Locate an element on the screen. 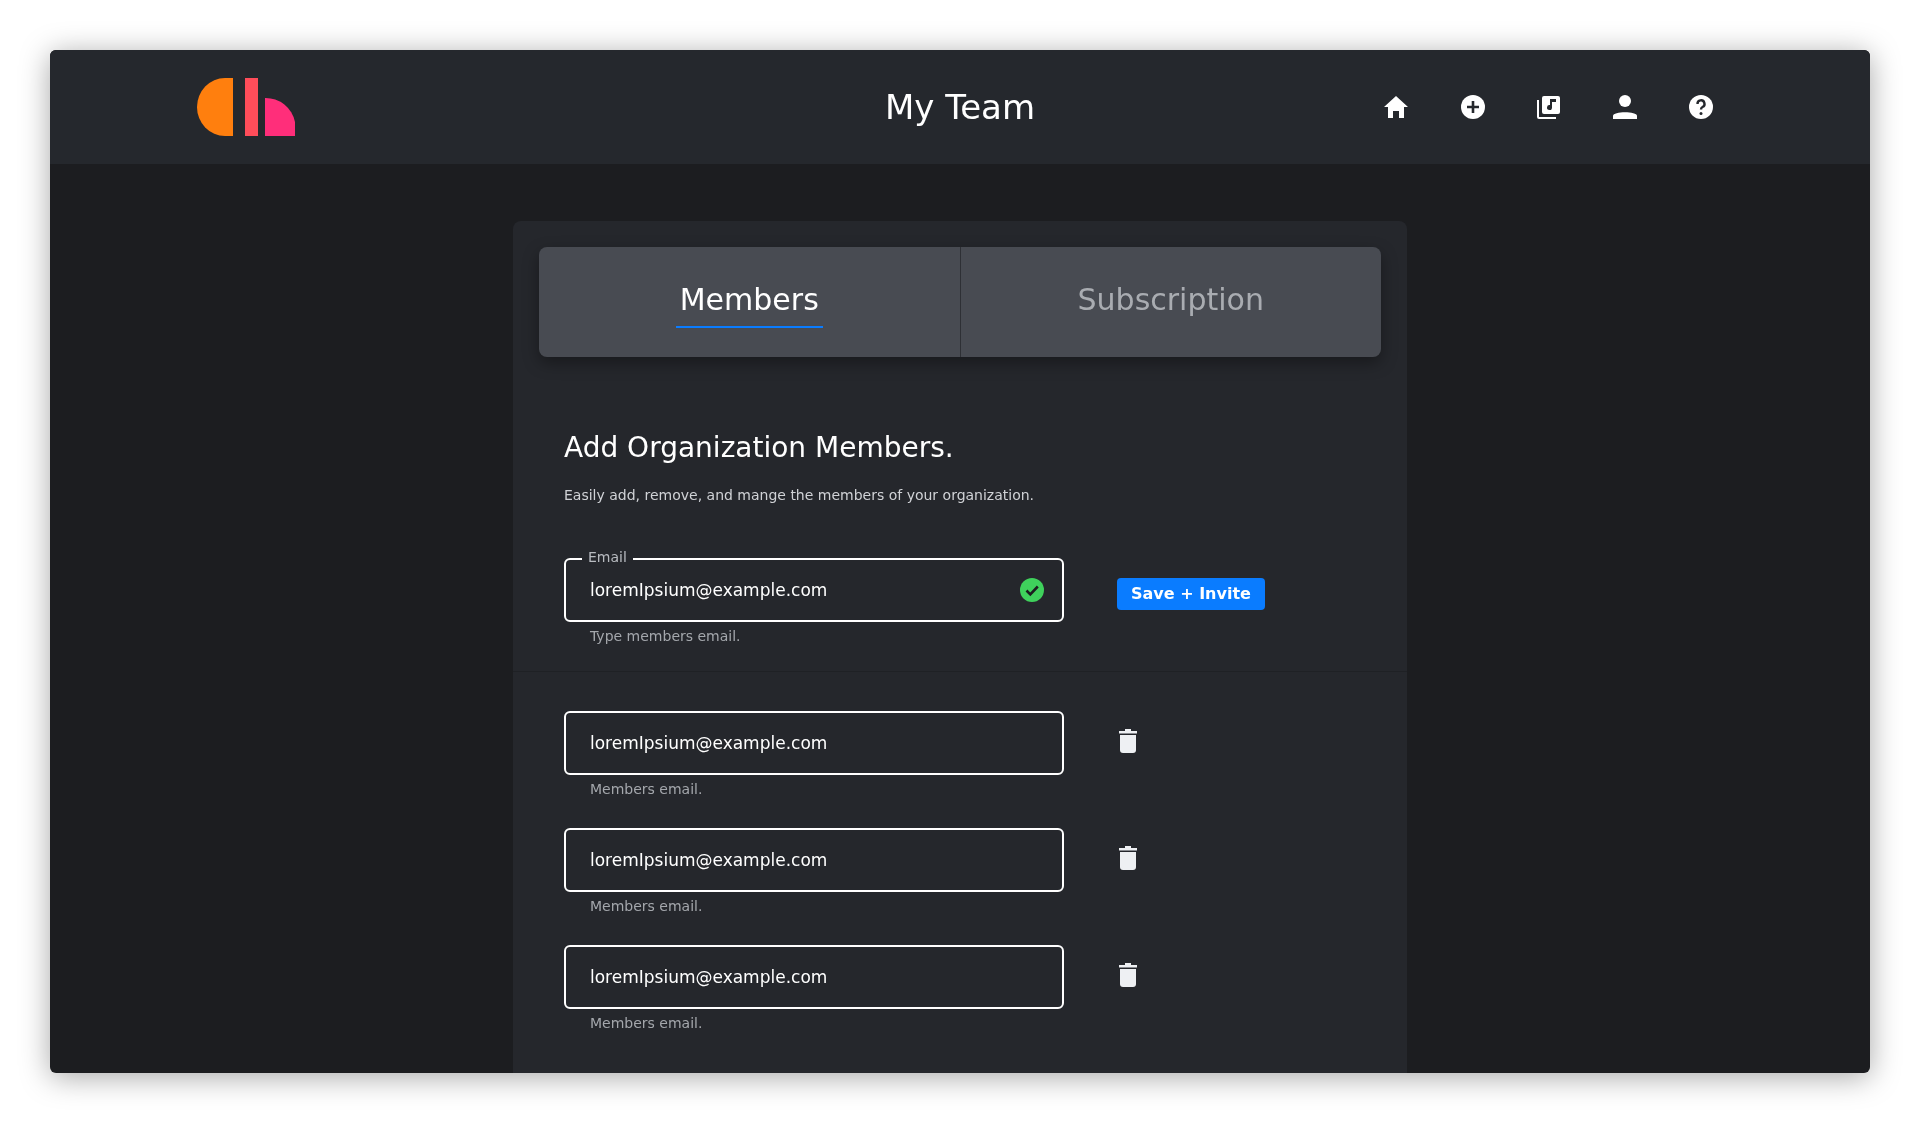  page-title: My Team is located at coordinates (960, 107).